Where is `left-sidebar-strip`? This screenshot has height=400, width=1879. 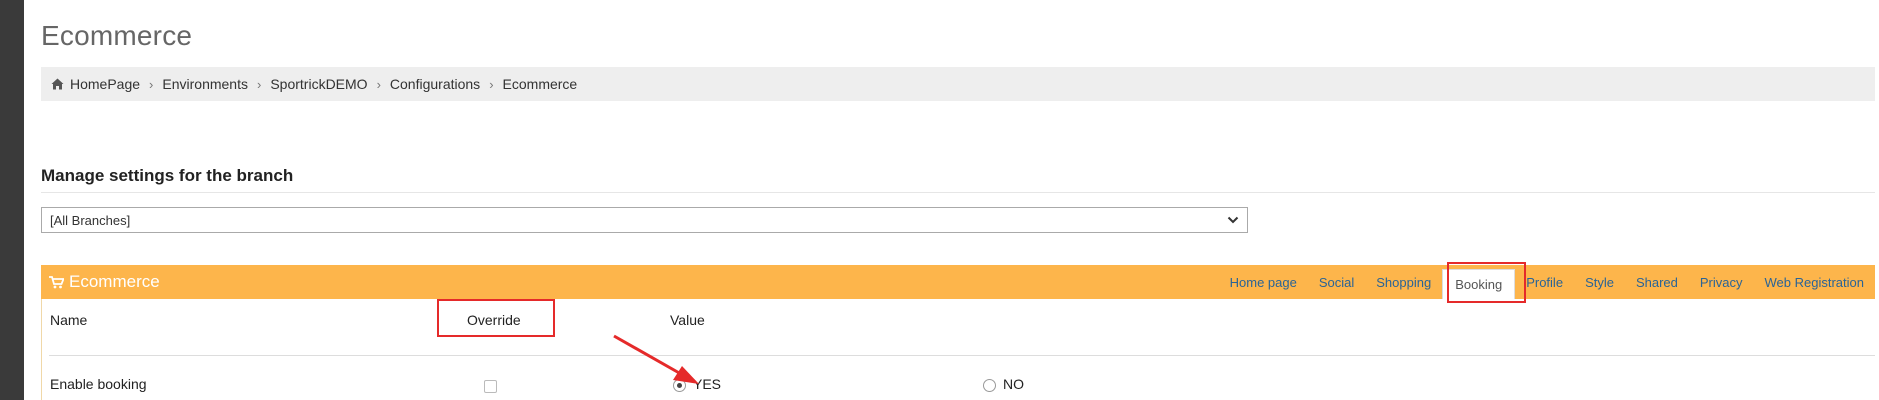 left-sidebar-strip is located at coordinates (12, 200).